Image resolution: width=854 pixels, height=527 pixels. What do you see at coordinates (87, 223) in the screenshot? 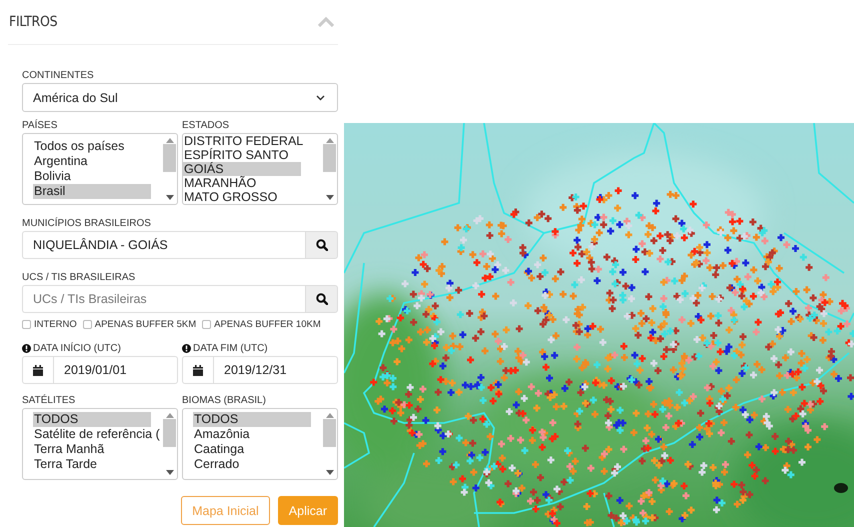
I see `field-label: MUNICÍPIOS BRASILEIROS` at bounding box center [87, 223].